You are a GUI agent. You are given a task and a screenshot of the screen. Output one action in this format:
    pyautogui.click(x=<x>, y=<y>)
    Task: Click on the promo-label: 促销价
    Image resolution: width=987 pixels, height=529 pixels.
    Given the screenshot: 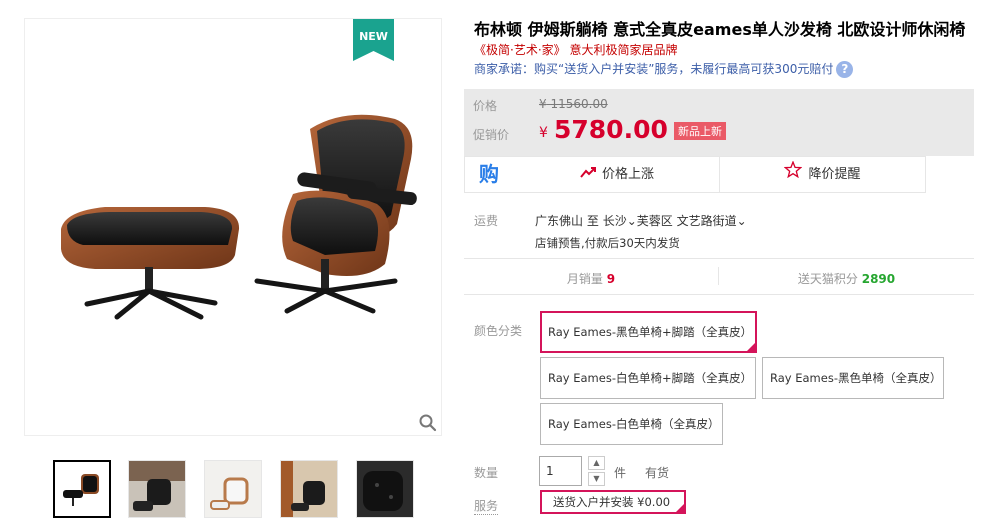 What is the action you would take?
    pyautogui.click(x=491, y=135)
    